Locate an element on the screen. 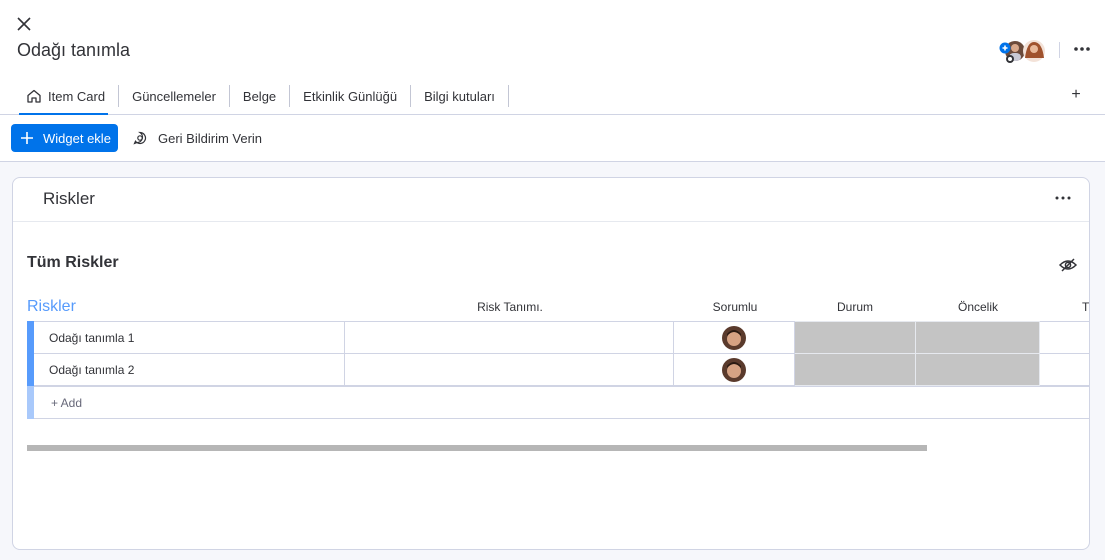 This screenshot has width=1105, height=560. tab-label: Bilgi kutuları is located at coordinates (459, 96).